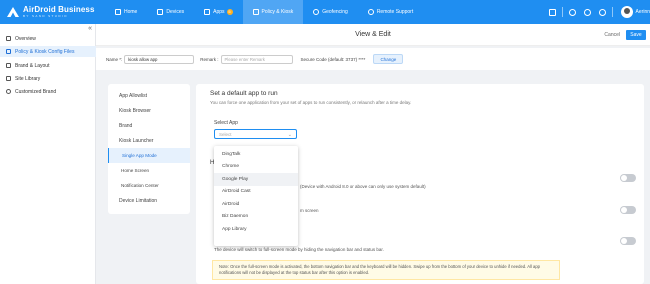  Describe the element at coordinates (335, 12) in the screenshot. I see `nav-geofencing-label: Geofencing` at that location.